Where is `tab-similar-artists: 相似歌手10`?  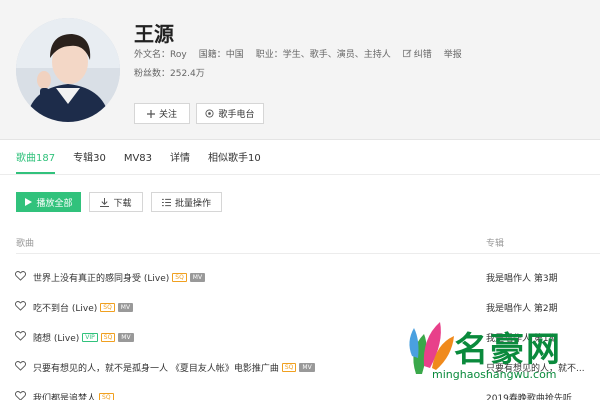
tab-similar-artists: 相似歌手10 is located at coordinates (234, 163).